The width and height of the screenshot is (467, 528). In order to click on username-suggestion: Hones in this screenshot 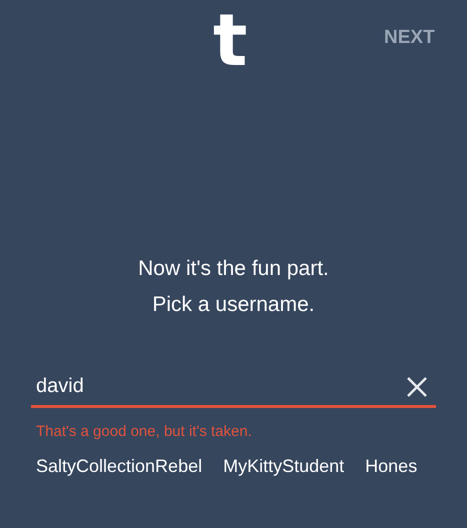, I will do `click(391, 466)`.